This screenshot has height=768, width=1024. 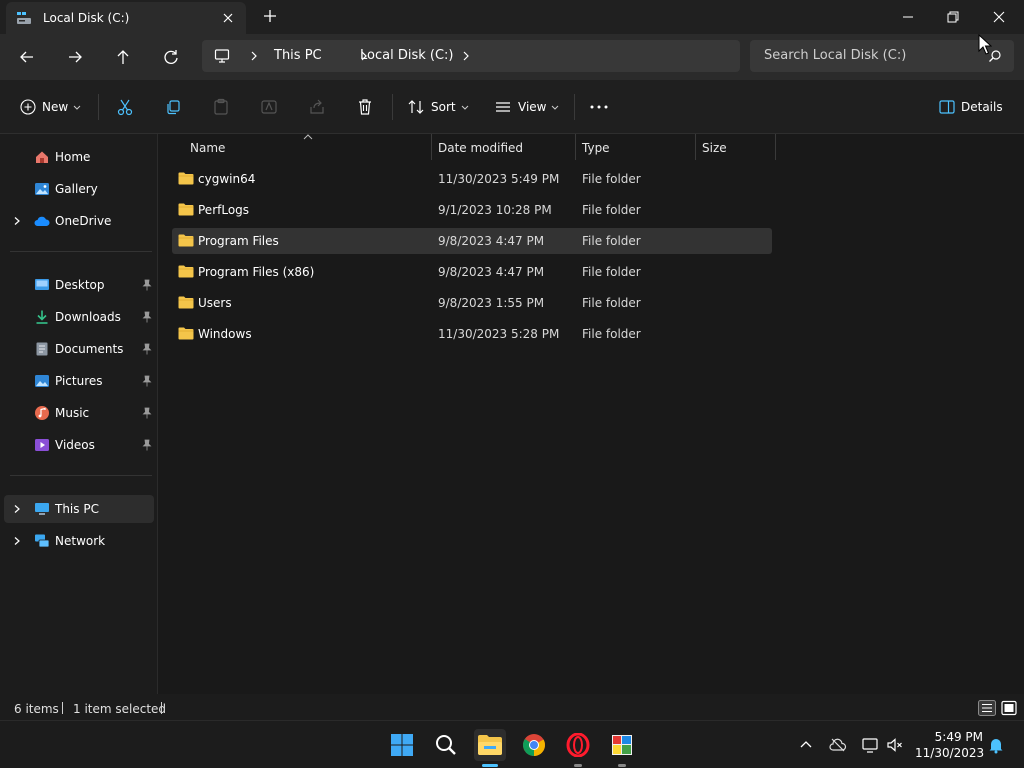 I want to click on back-icon, so click(x=27, y=57).